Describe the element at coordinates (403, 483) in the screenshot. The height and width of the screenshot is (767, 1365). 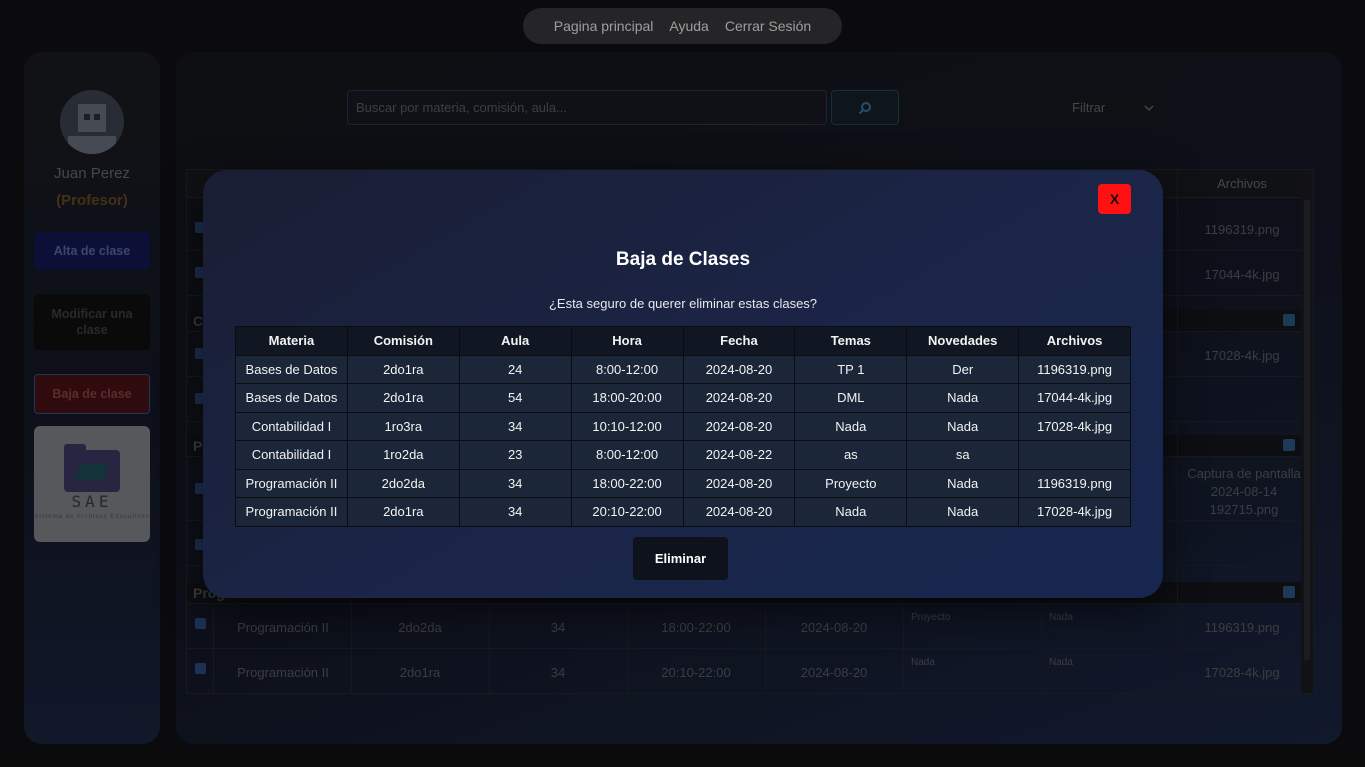
I see `table-cell: 2do2da` at that location.